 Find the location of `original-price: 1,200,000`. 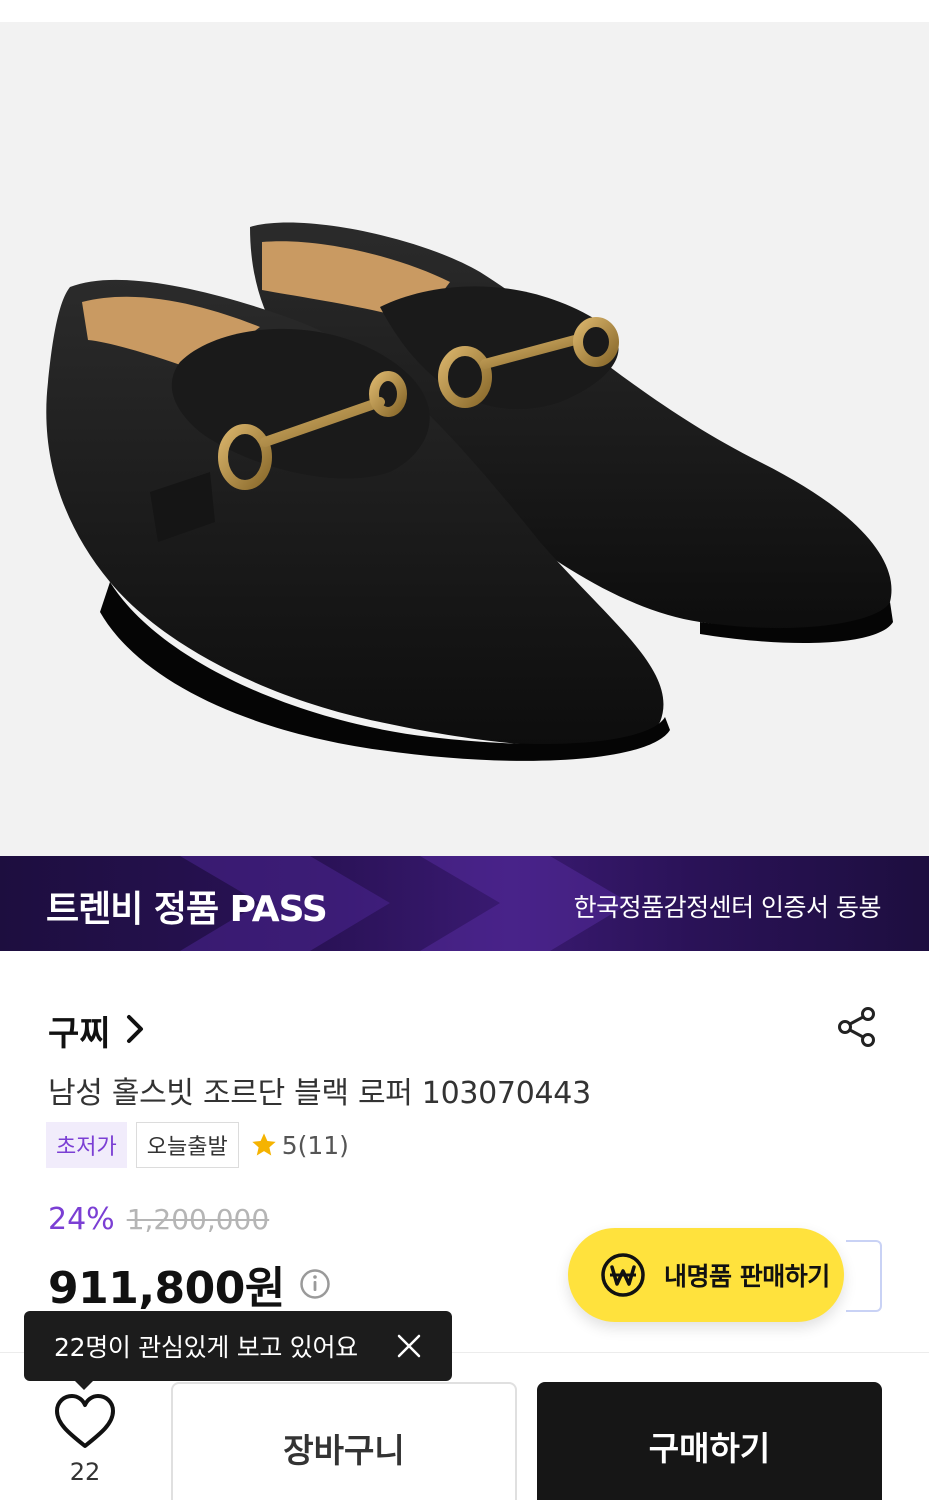

original-price: 1,200,000 is located at coordinates (198, 1219).